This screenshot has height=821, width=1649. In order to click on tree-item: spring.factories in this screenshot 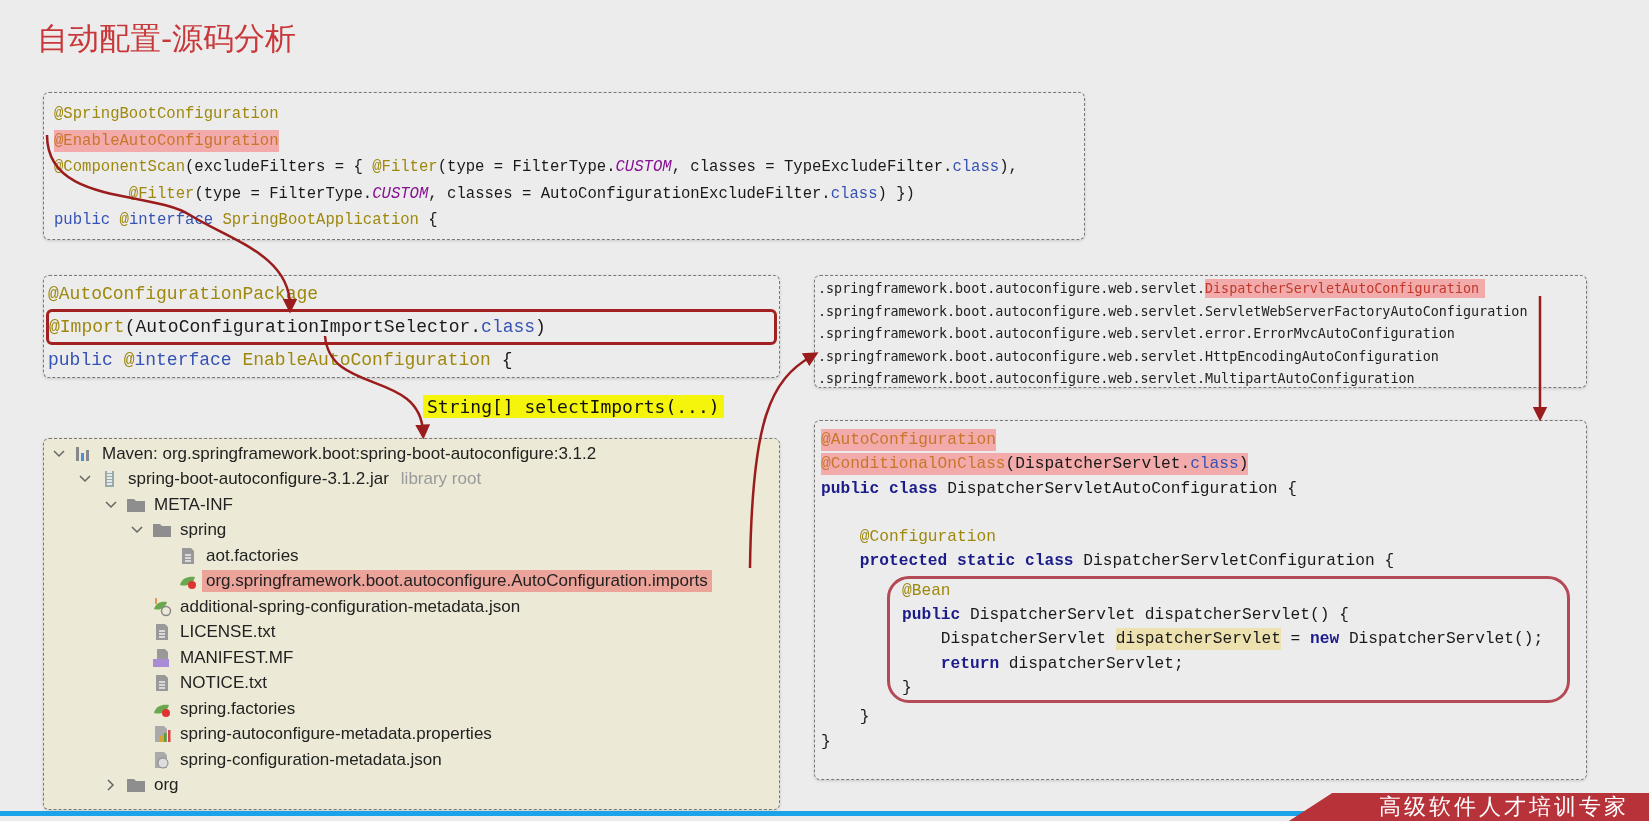, I will do `click(238, 708)`.